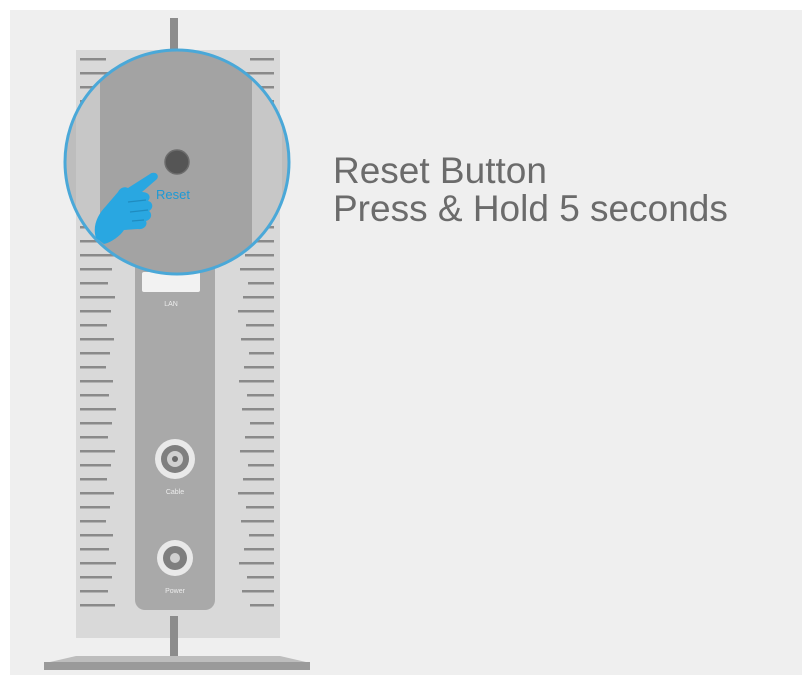  What do you see at coordinates (177, 666) in the screenshot?
I see `stand-base` at bounding box center [177, 666].